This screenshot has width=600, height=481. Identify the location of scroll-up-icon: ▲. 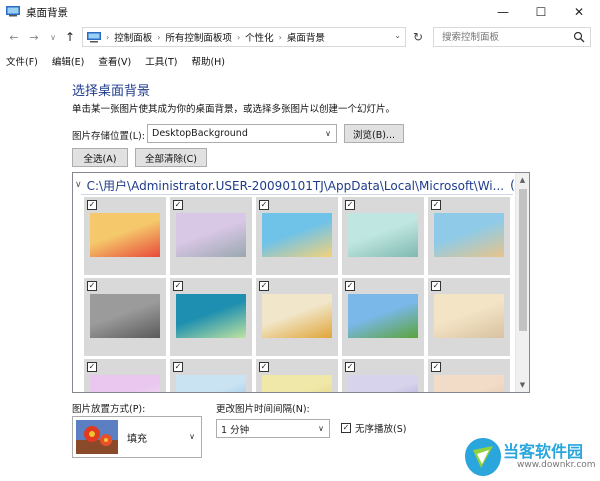
(522, 180).